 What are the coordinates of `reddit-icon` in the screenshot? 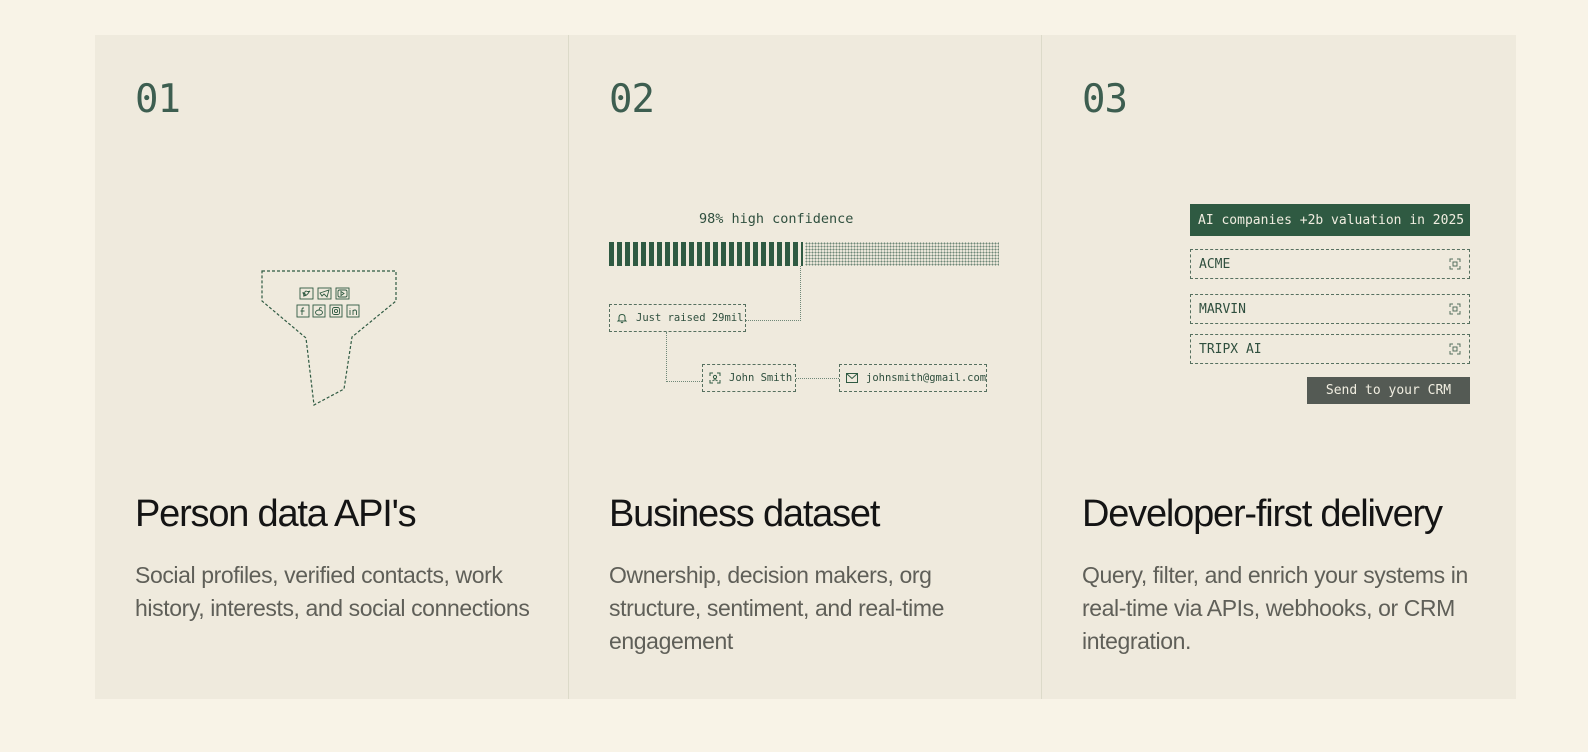 It's located at (319, 311).